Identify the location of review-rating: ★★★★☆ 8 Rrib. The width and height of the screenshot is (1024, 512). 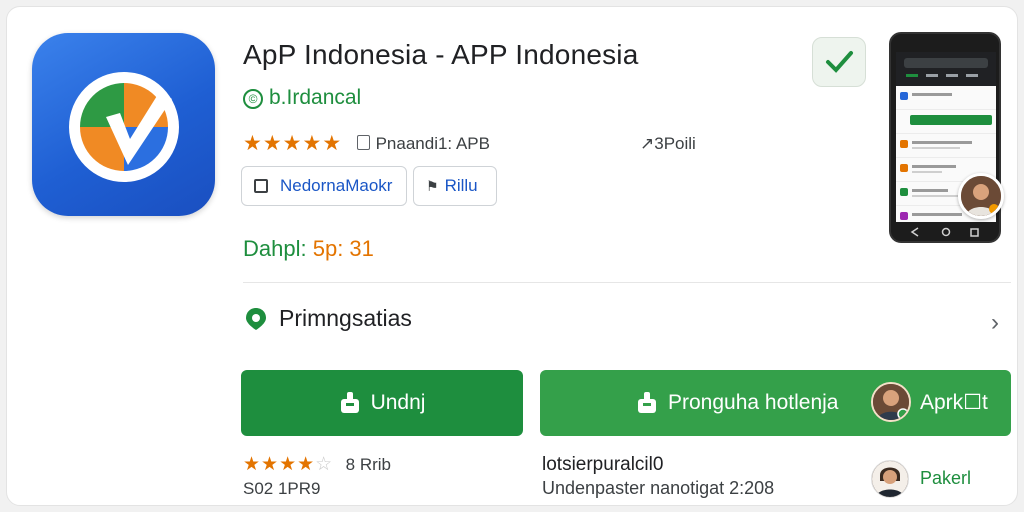
(317, 464).